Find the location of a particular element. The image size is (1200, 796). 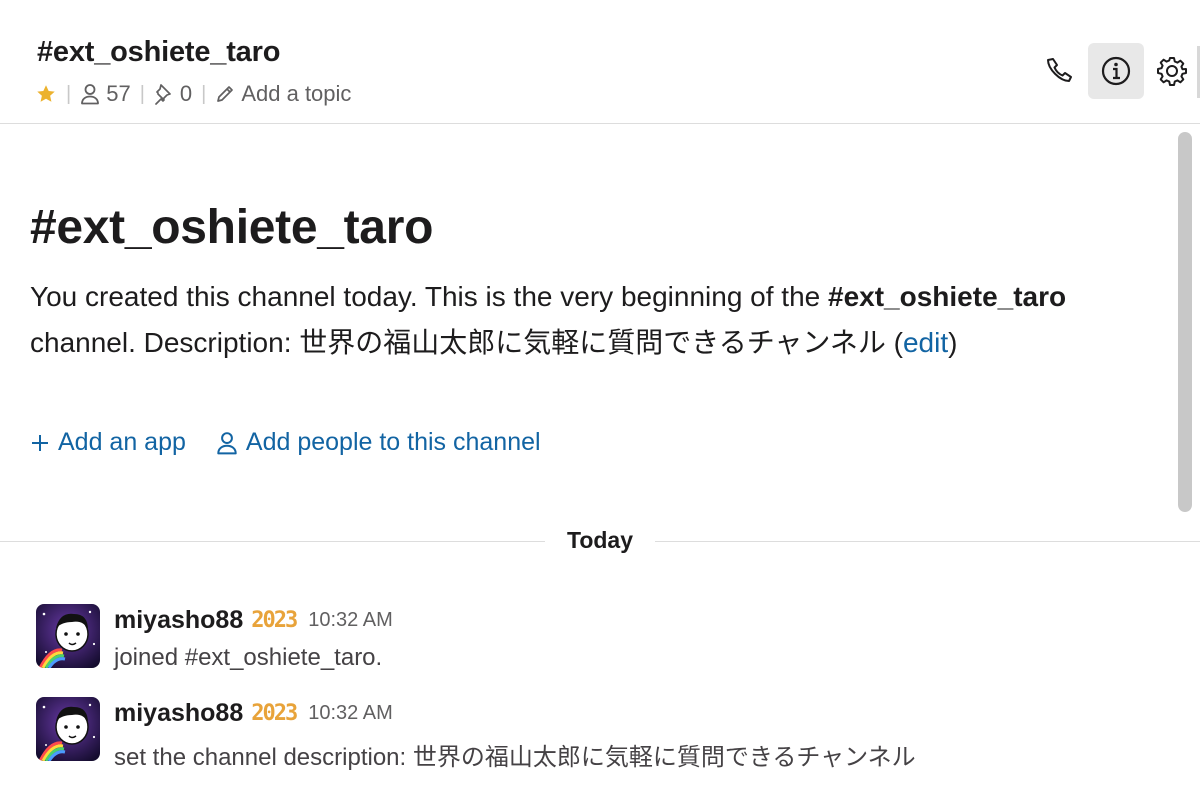

divider-line-left is located at coordinates (272, 541).